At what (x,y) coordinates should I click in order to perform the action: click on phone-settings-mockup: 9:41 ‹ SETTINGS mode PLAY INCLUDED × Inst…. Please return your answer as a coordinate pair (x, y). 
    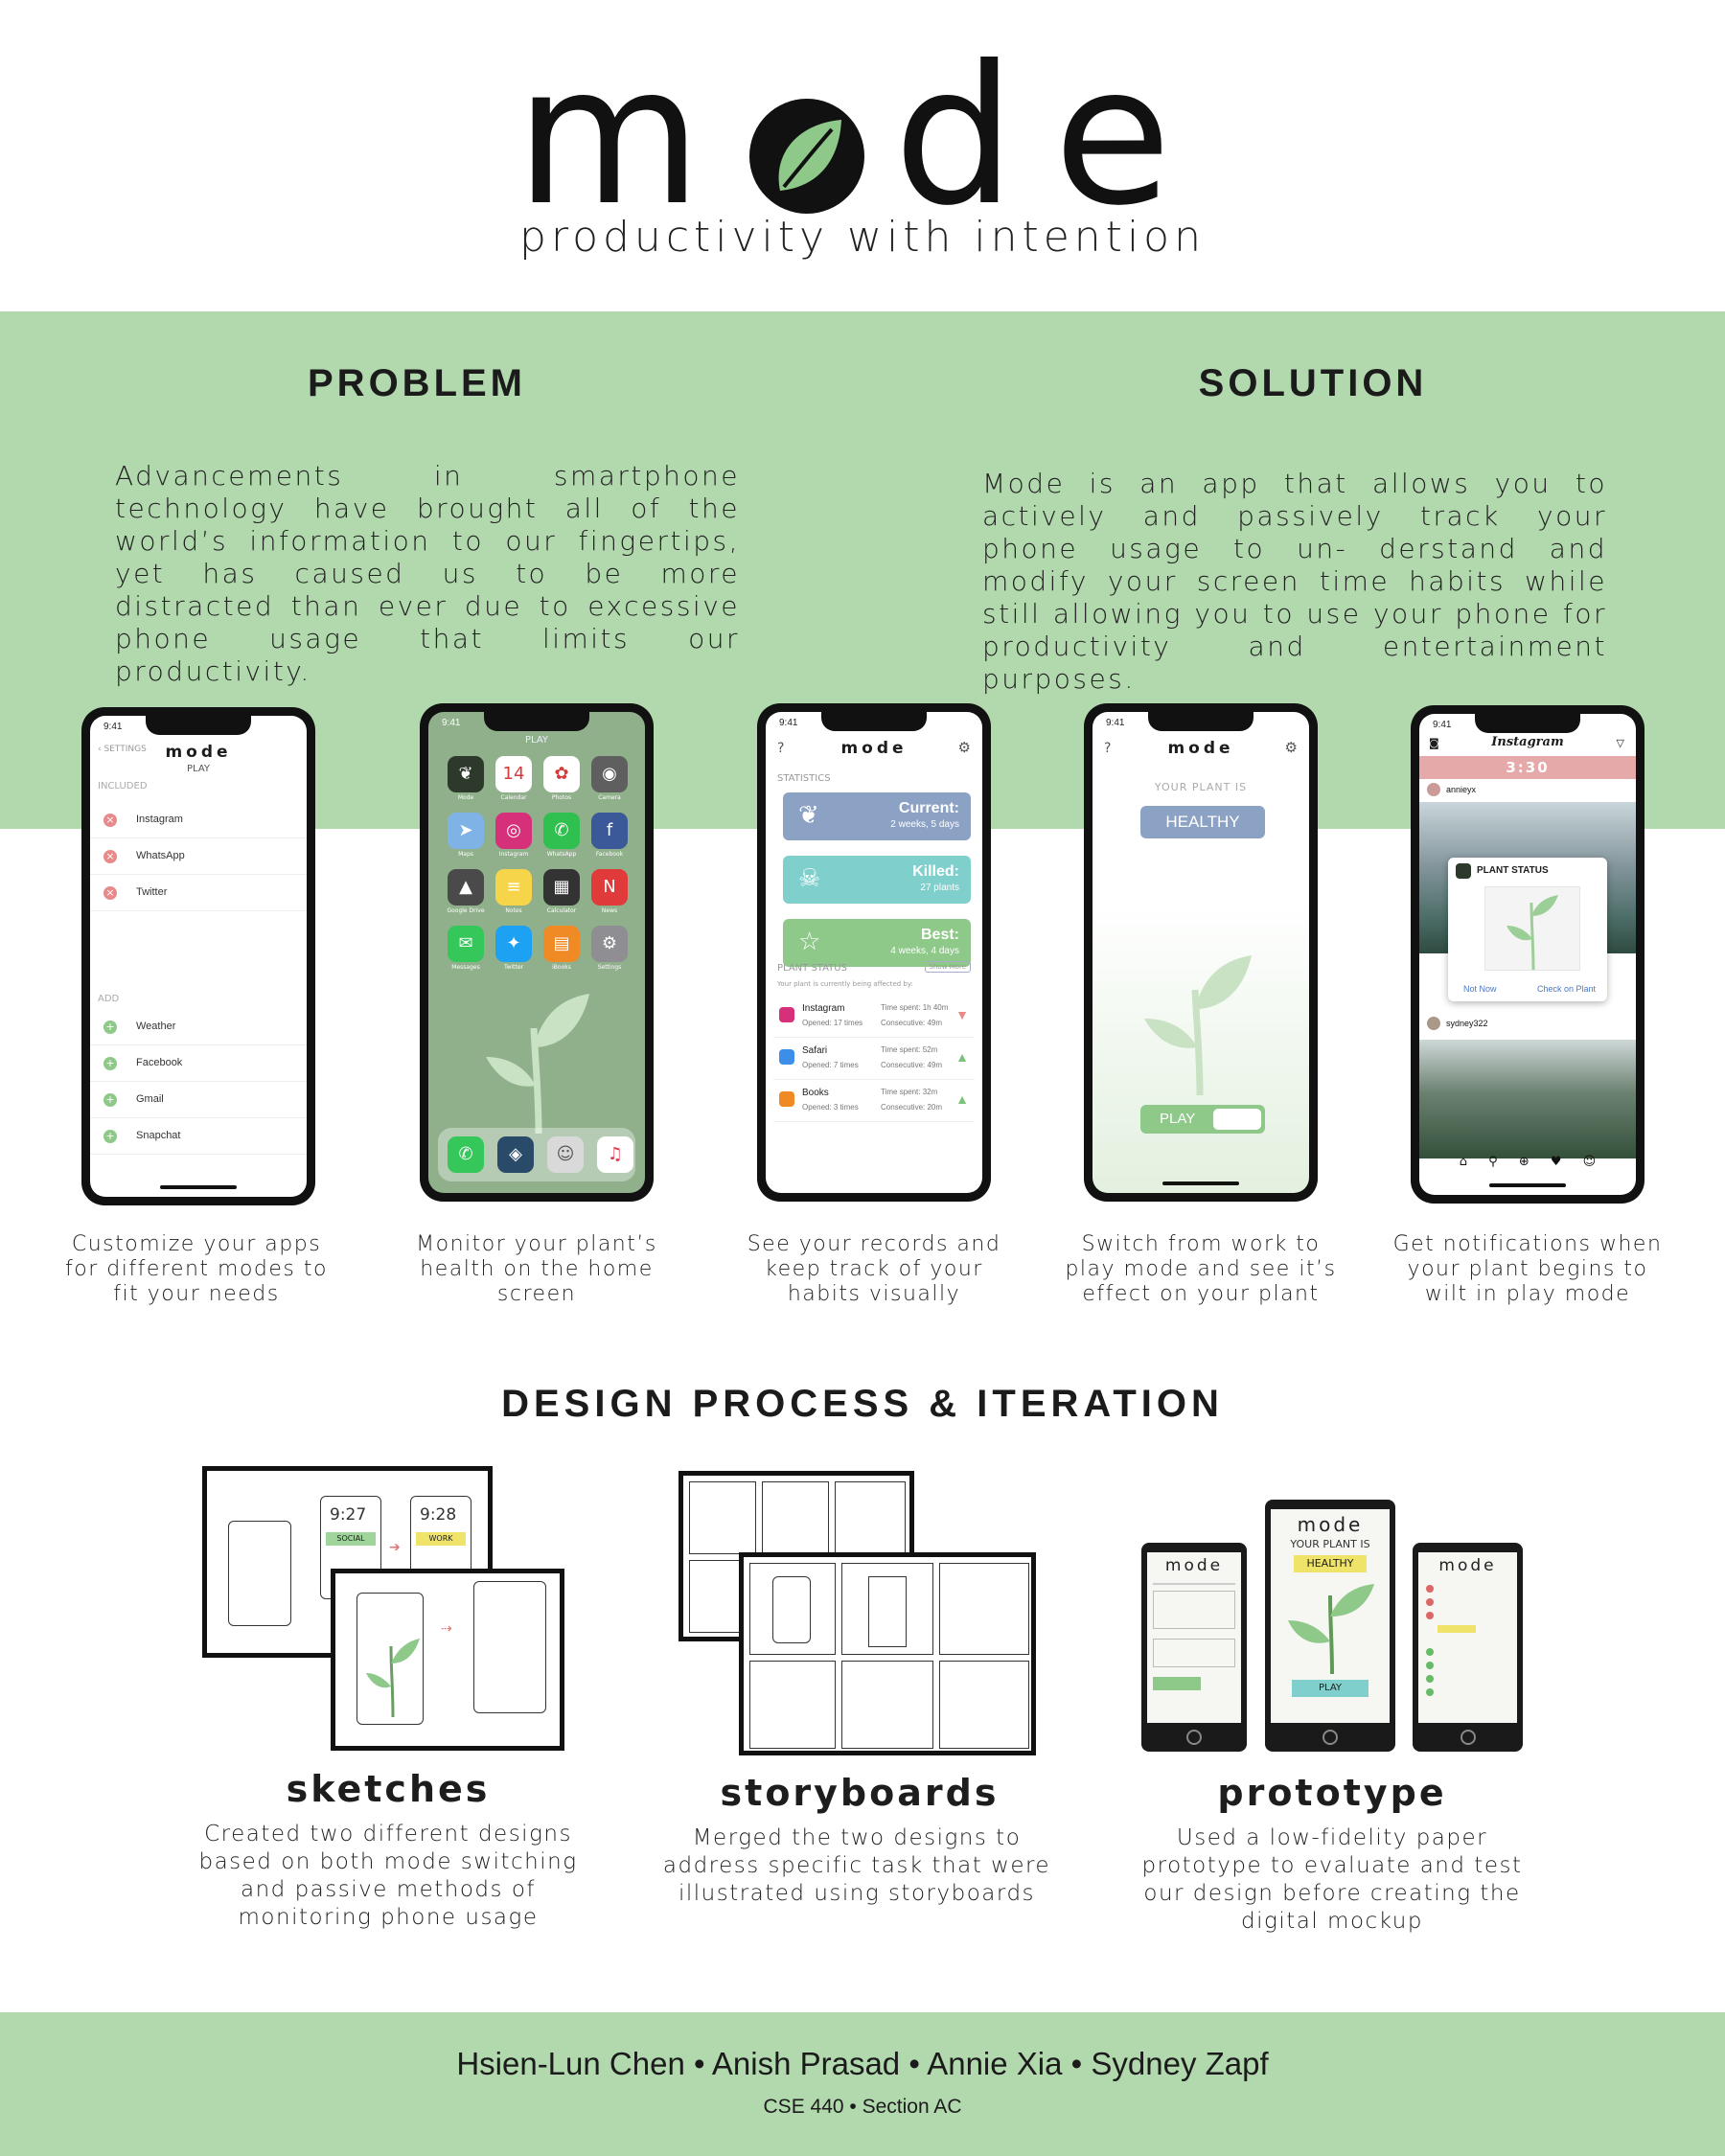
    Looking at the image, I should click on (198, 956).